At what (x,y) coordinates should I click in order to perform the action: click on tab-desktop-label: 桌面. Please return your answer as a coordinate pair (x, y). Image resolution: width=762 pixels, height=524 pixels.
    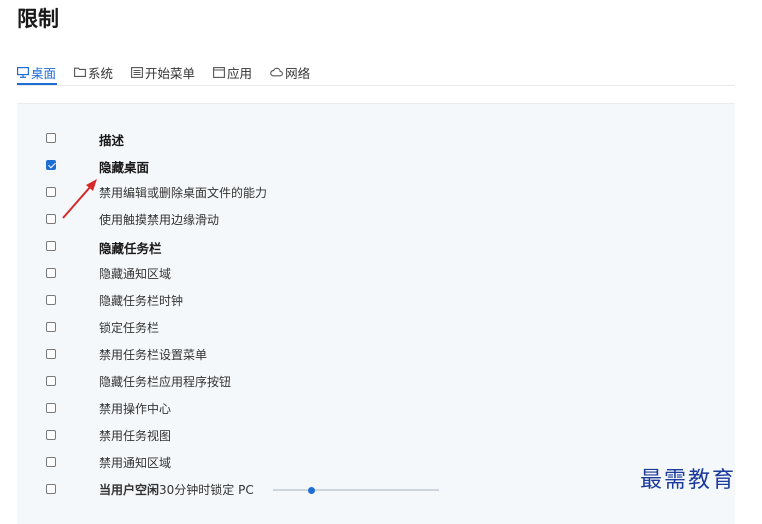
    Looking at the image, I should click on (44, 73).